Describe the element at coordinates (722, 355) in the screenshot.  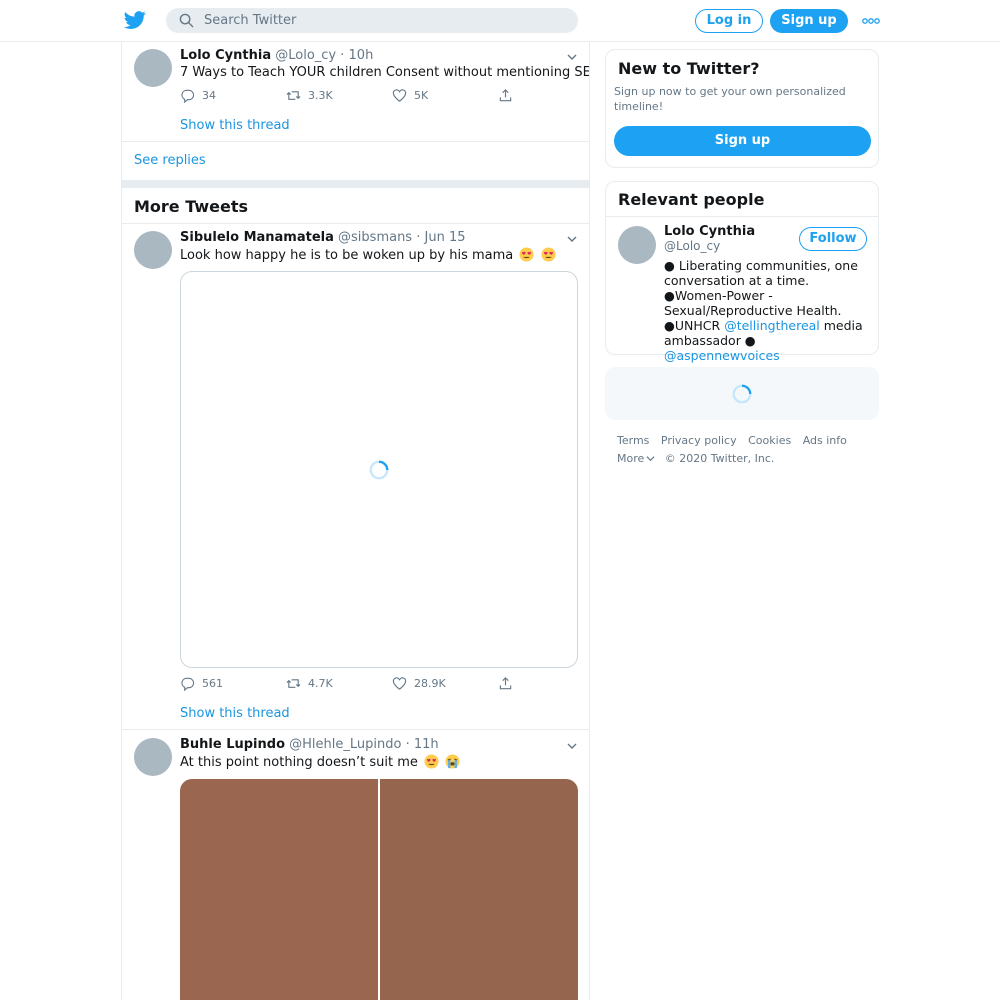
I see `bio-mention-link: @aspennewvoices` at that location.